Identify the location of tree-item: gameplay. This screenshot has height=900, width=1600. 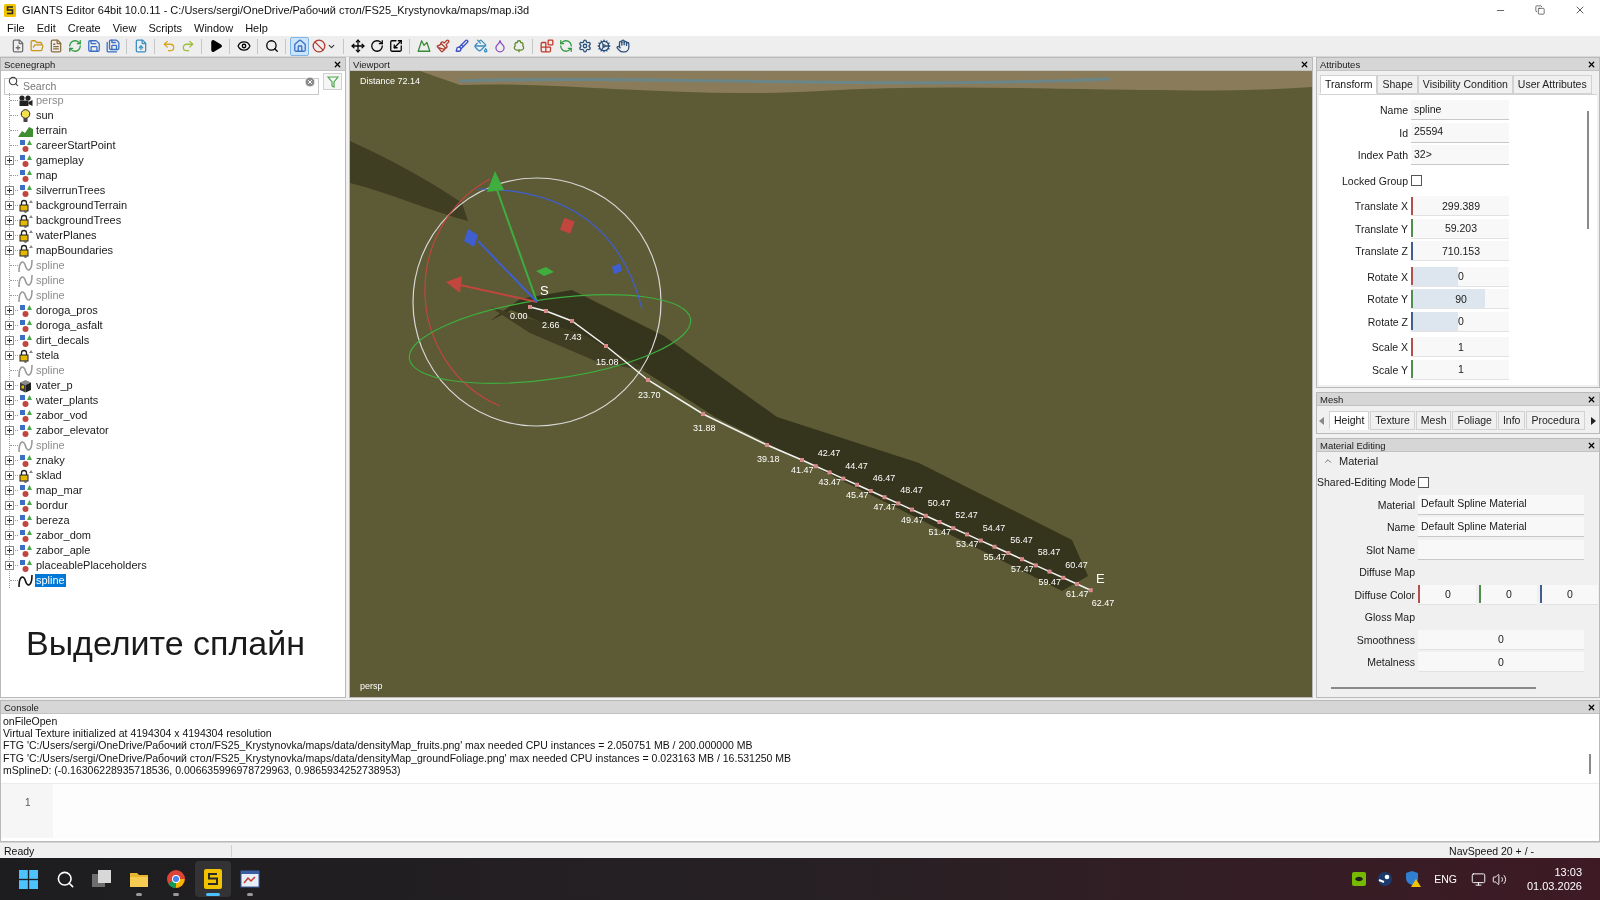
(60, 160).